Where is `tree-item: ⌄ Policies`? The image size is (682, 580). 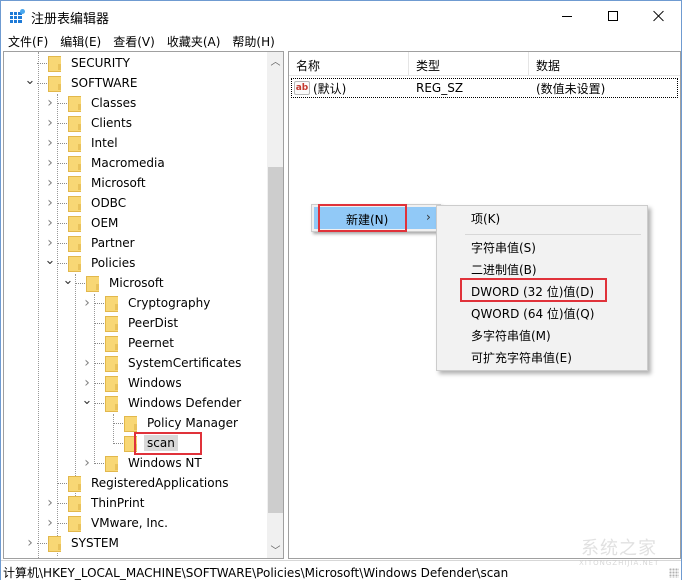
tree-item: ⌄ Policies is located at coordinates (91, 263).